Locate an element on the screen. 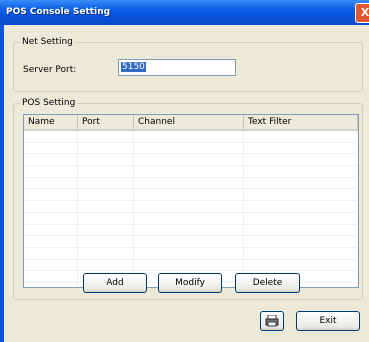 This screenshot has height=342, width=369. server-port-input: 5150 is located at coordinates (177, 67).